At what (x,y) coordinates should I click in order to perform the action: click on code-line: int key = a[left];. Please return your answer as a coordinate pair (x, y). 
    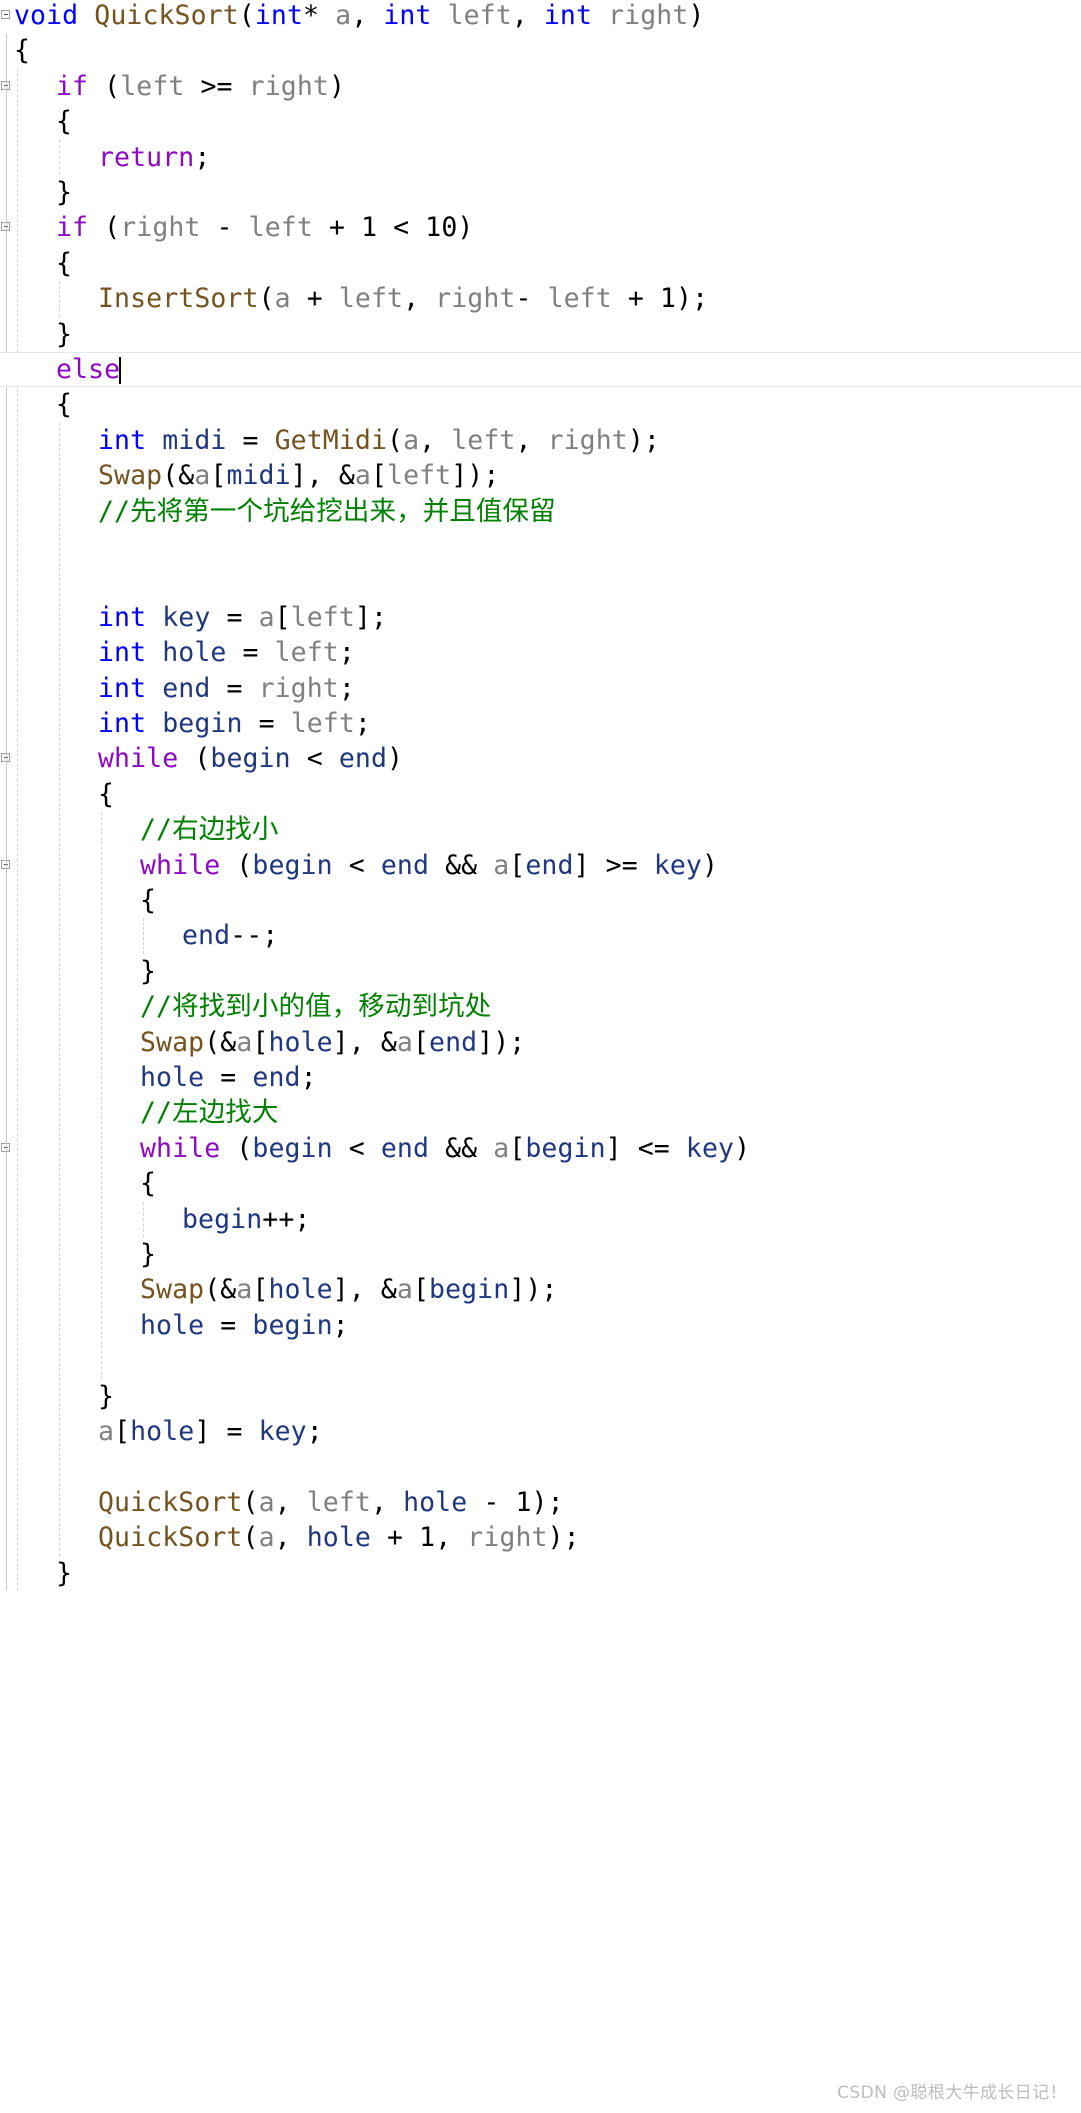
    Looking at the image, I should click on (540, 617).